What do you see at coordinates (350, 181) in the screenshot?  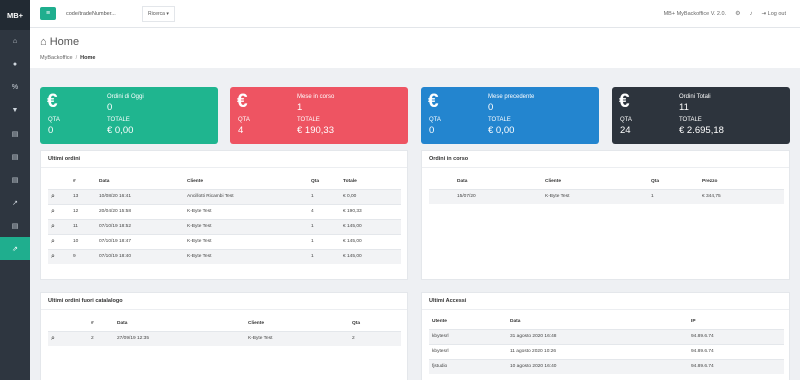 I see `column-header: Totale` at bounding box center [350, 181].